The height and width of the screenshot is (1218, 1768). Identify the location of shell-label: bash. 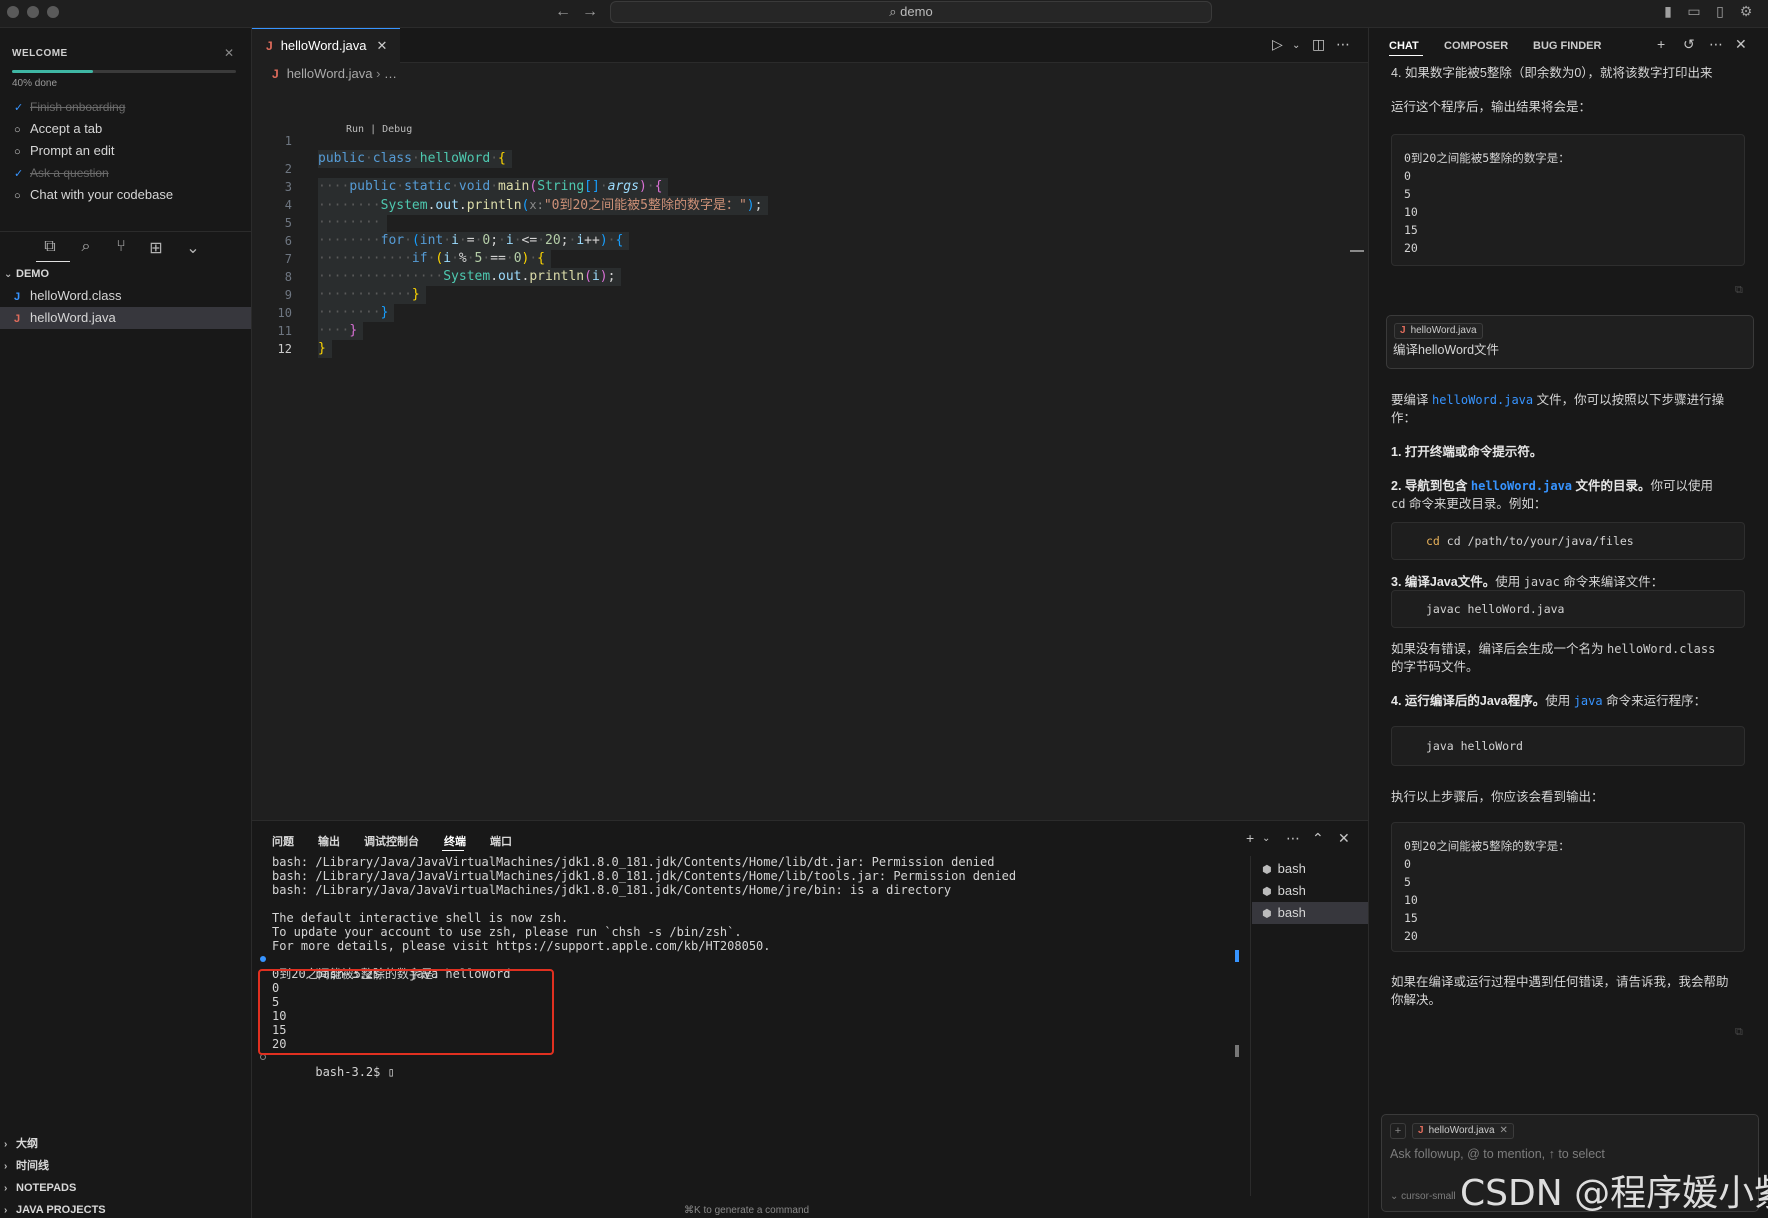
(1291, 912).